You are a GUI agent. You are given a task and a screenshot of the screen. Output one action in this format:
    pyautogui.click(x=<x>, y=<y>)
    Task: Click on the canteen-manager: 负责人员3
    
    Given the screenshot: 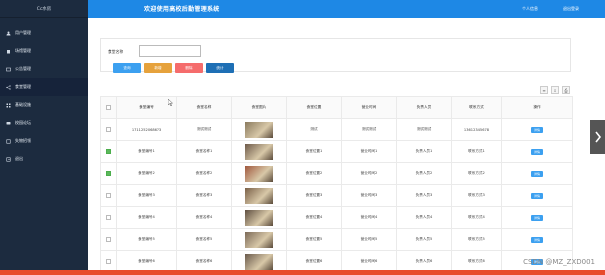 What is the action you would take?
    pyautogui.click(x=424, y=195)
    